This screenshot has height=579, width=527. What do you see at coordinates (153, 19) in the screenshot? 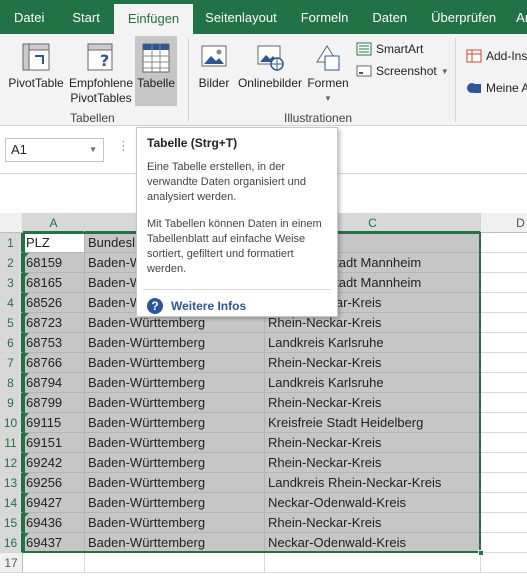
I see `tab-einfuegen: Einfügen` at bounding box center [153, 19].